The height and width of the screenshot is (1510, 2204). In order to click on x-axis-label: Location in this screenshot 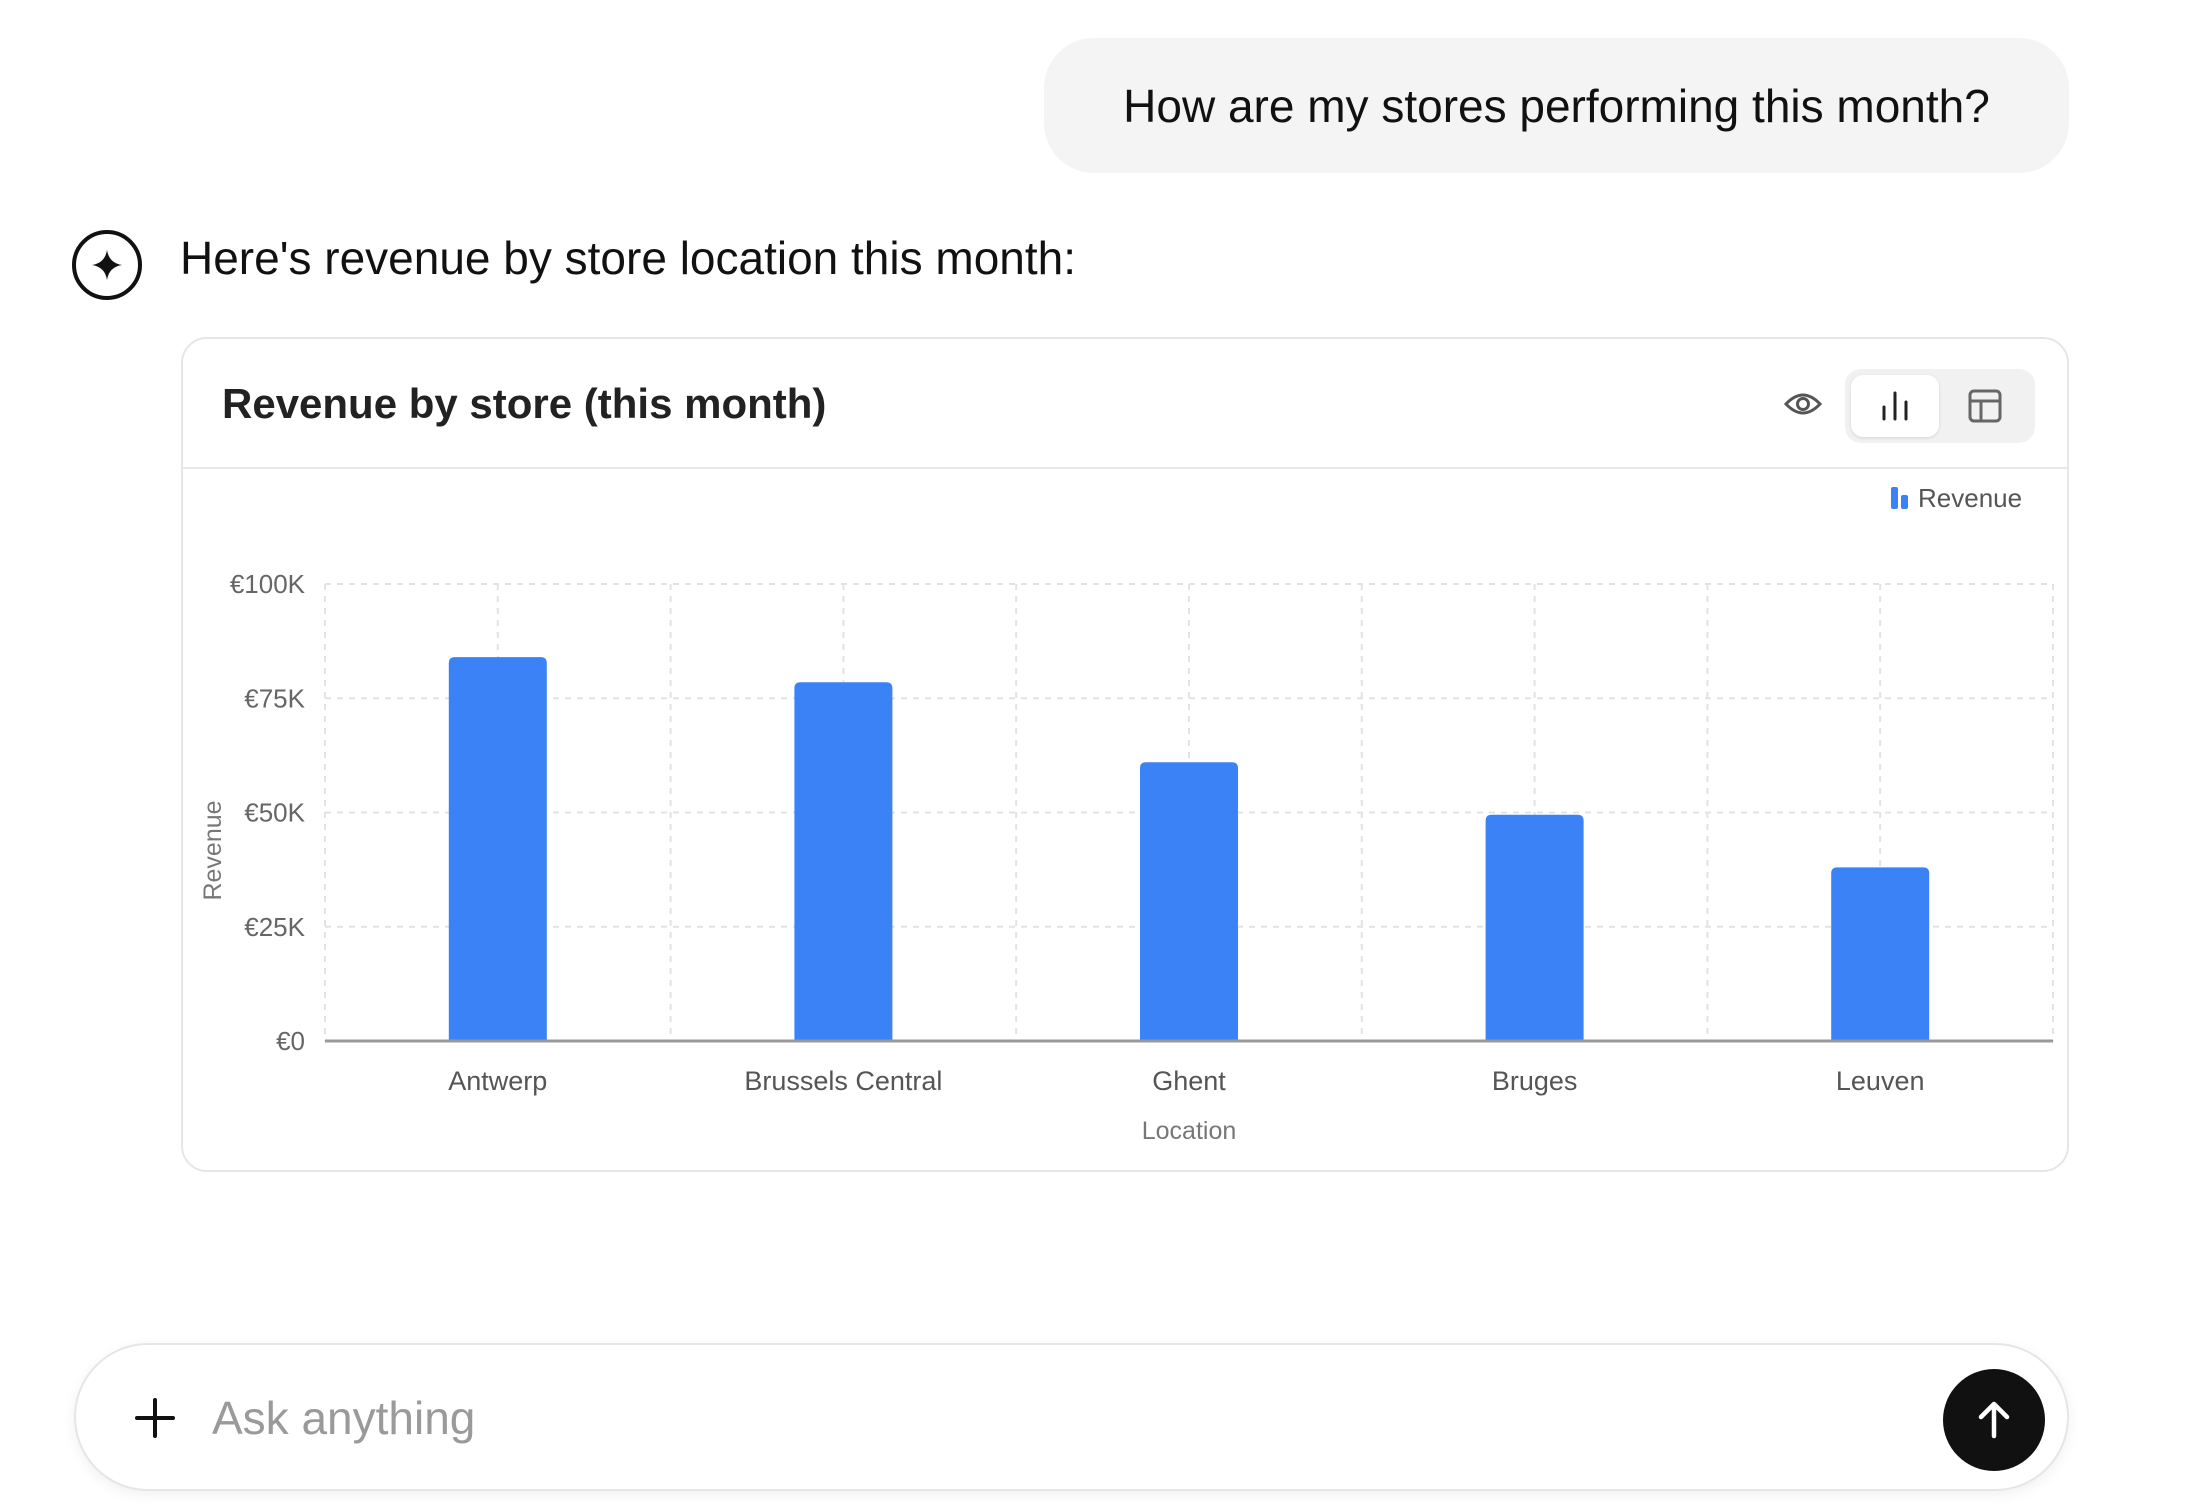, I will do `click(1189, 1131)`.